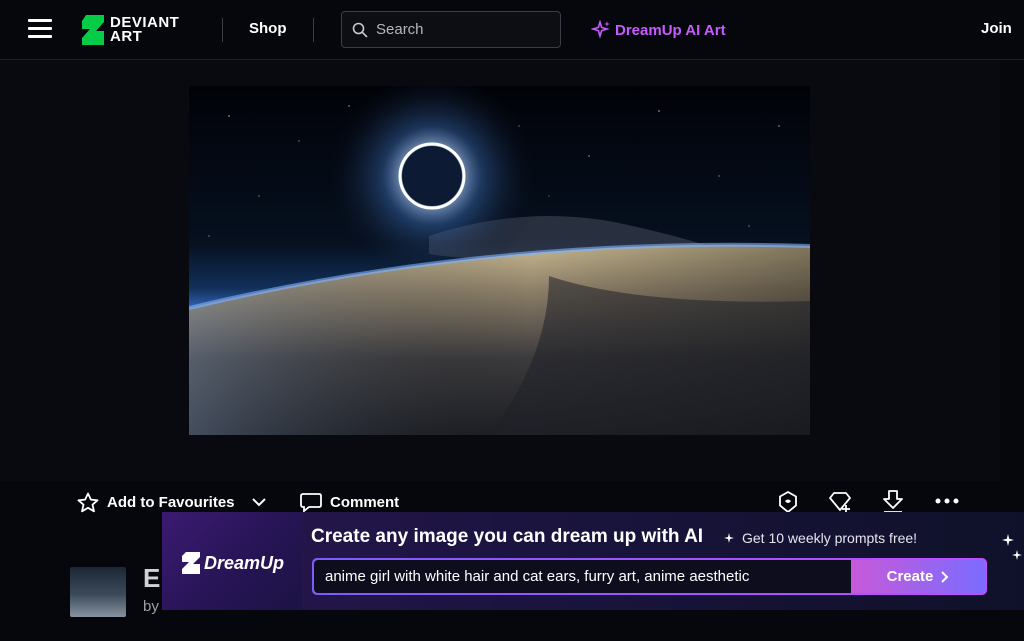 The height and width of the screenshot is (641, 1024). Describe the element at coordinates (466, 29) in the screenshot. I see `search-input` at that location.